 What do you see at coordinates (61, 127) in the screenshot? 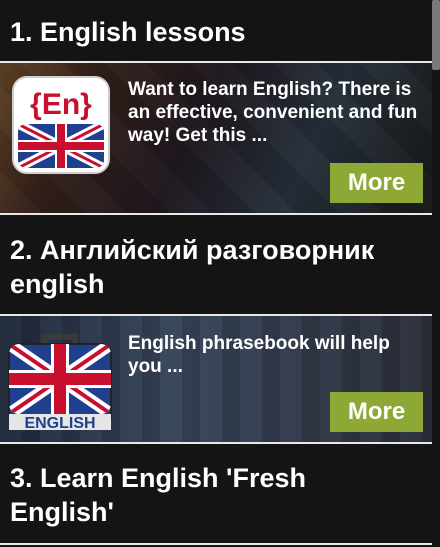
I see `en-flag-icon: {En}` at bounding box center [61, 127].